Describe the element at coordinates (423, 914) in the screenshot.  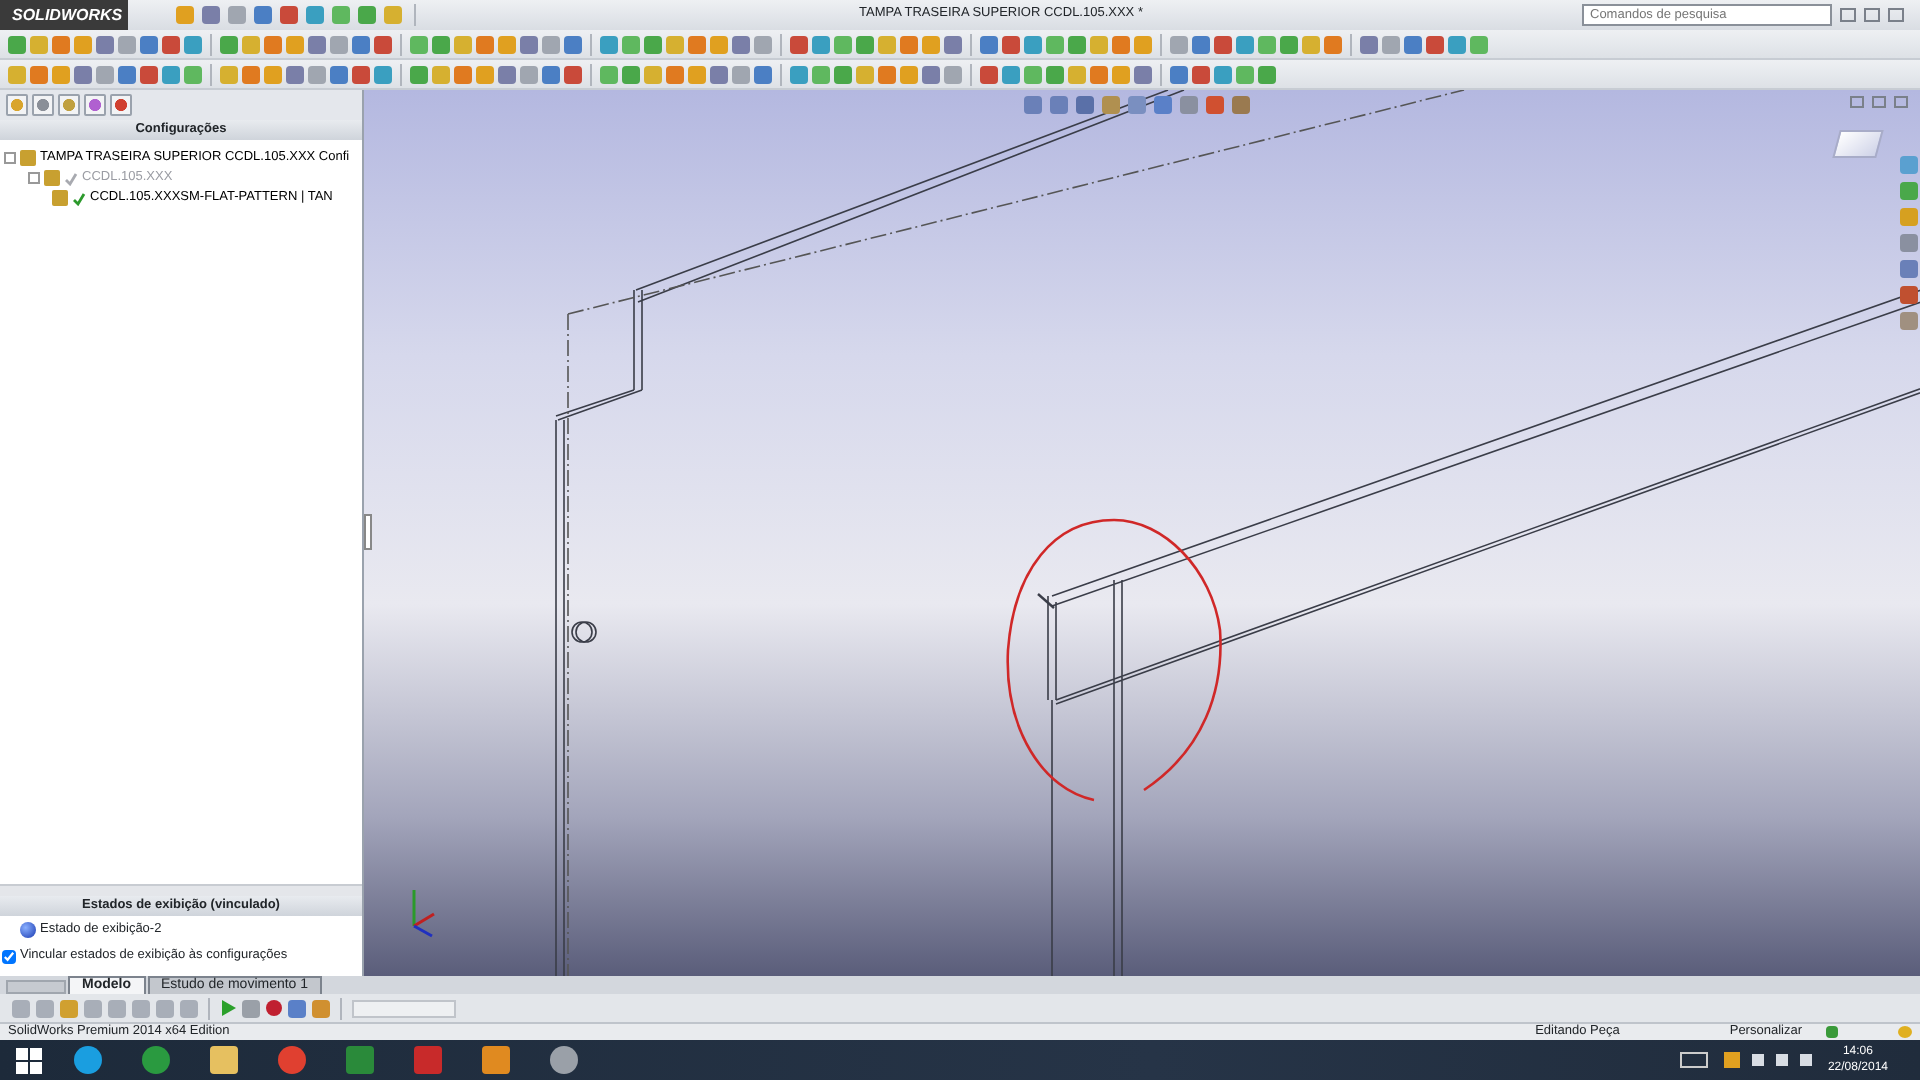
I see `axis-triad-icon` at that location.